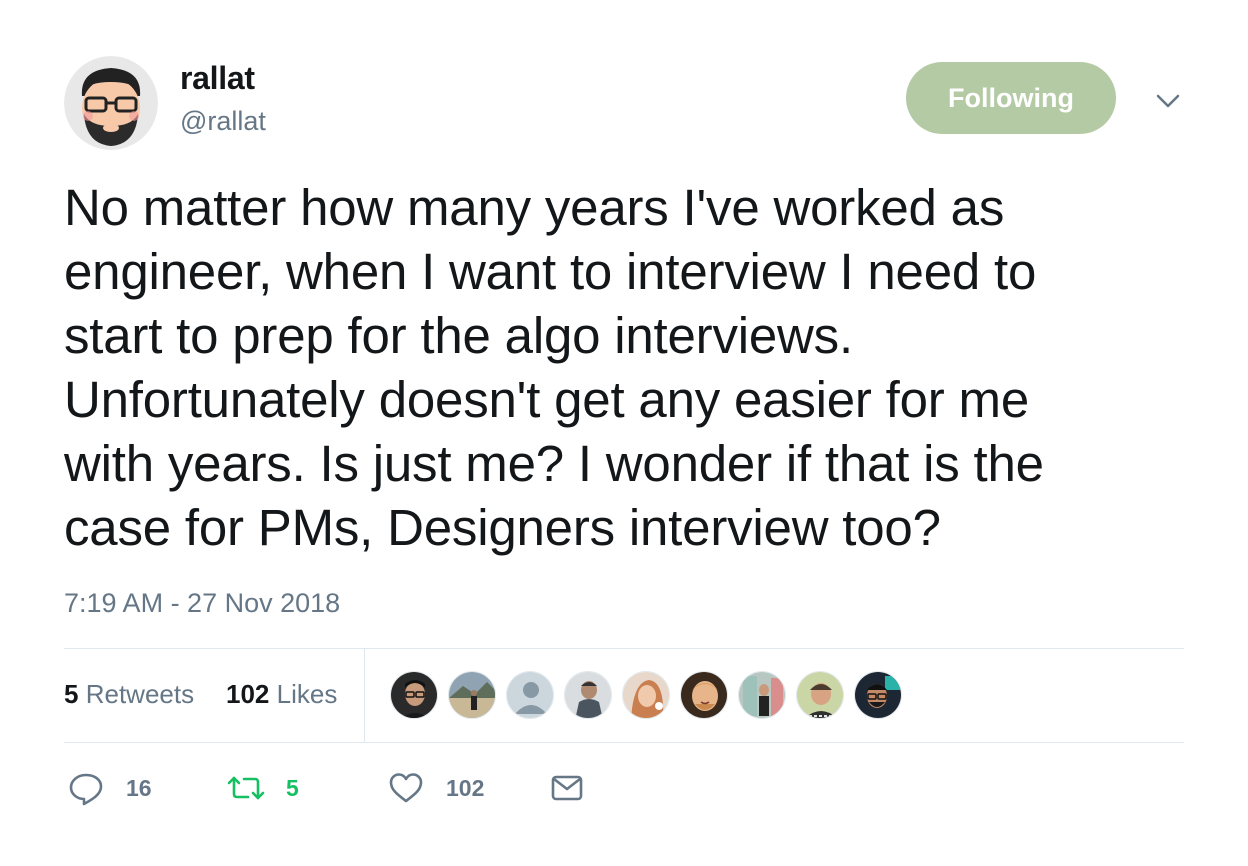 The height and width of the screenshot is (866, 1248). What do you see at coordinates (111, 103) in the screenshot?
I see `author-avatar` at bounding box center [111, 103].